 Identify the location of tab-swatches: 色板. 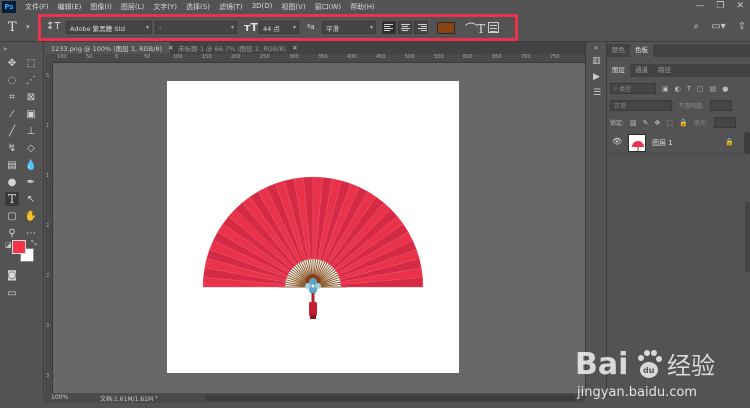
(641, 50).